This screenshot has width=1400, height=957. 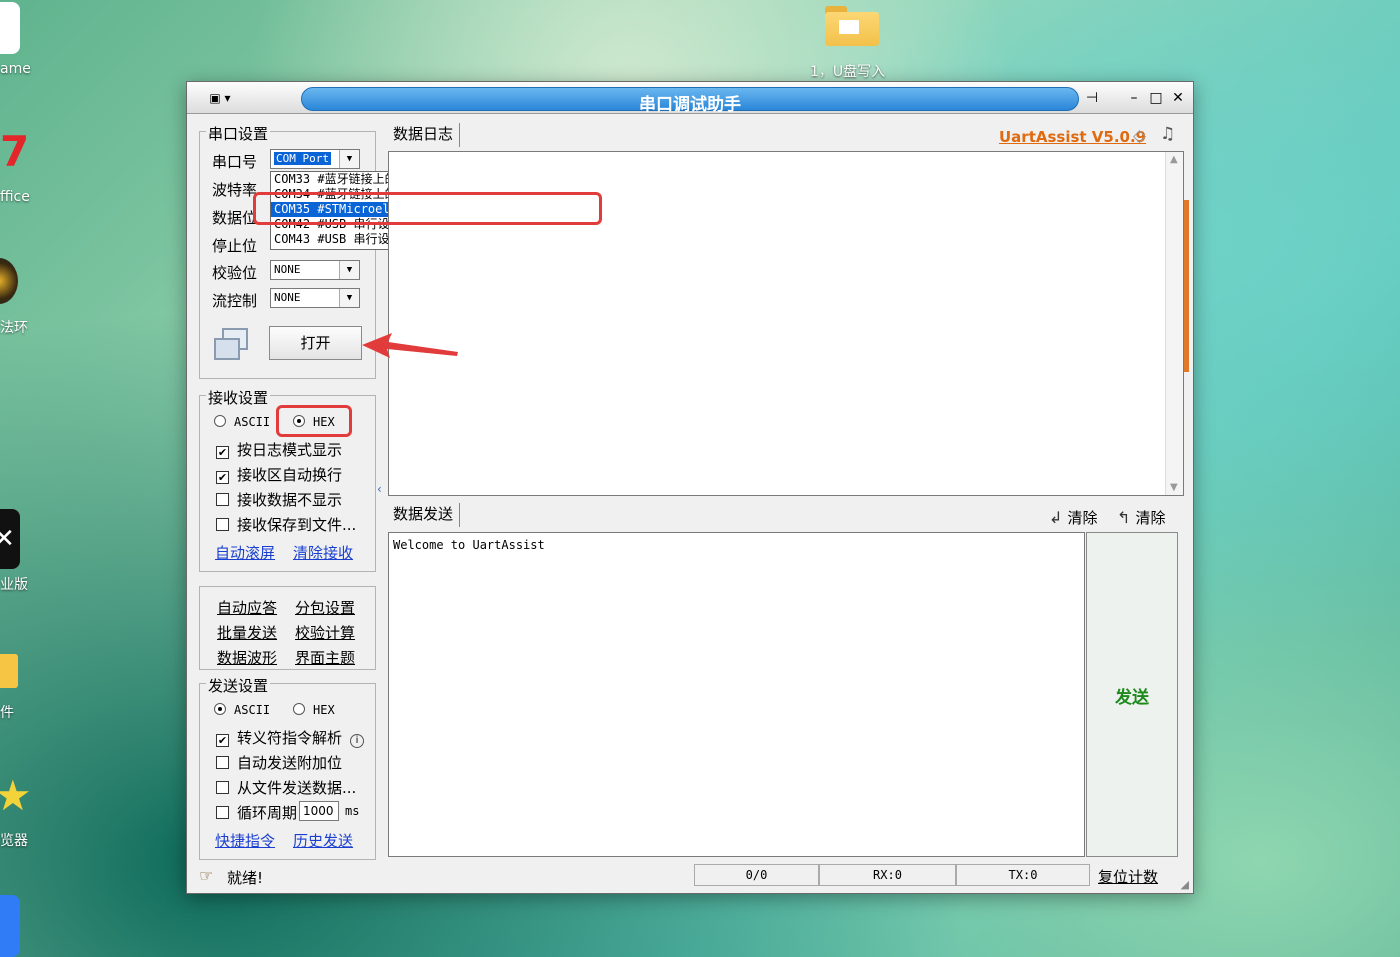 I want to click on status-ready: 就绪!, so click(x=245, y=878).